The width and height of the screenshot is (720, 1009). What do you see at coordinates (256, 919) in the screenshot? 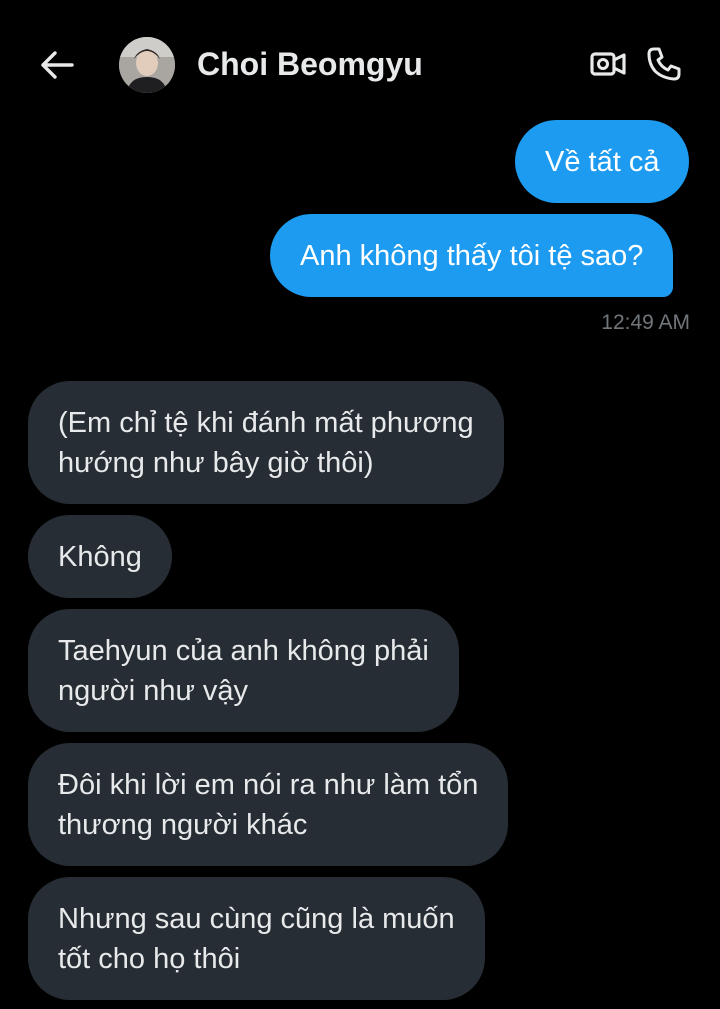
I see `message-text-line: Nhưng sau cùng cũng là muốn` at bounding box center [256, 919].